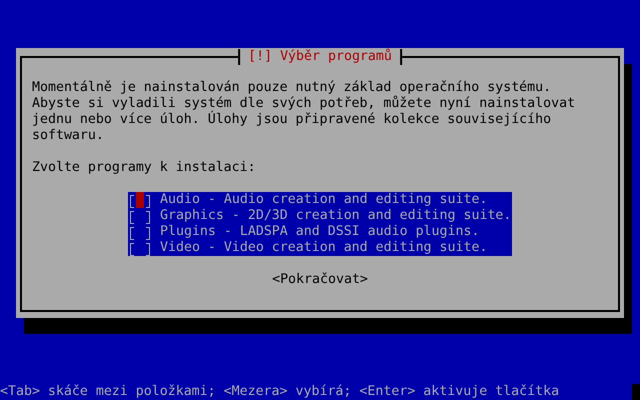  I want to click on dialog-title: [!] Výběr programů, so click(320, 57).